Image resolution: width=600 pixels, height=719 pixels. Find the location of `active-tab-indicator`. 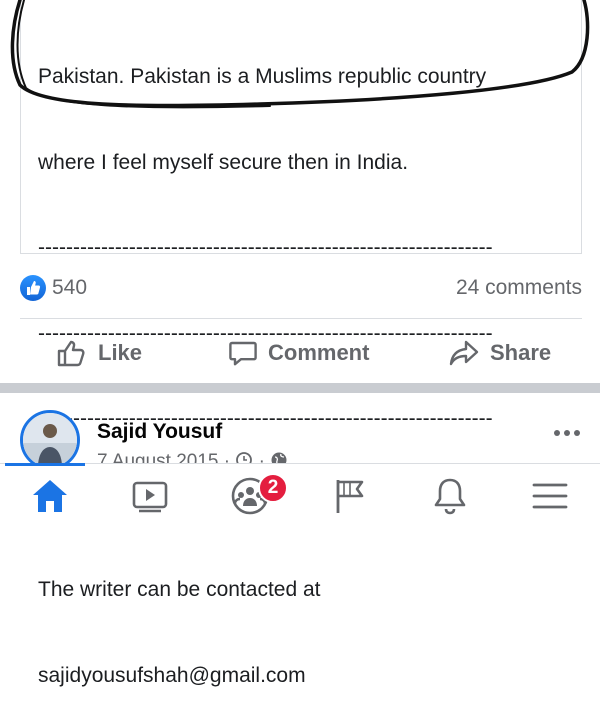

active-tab-indicator is located at coordinates (45, 464).